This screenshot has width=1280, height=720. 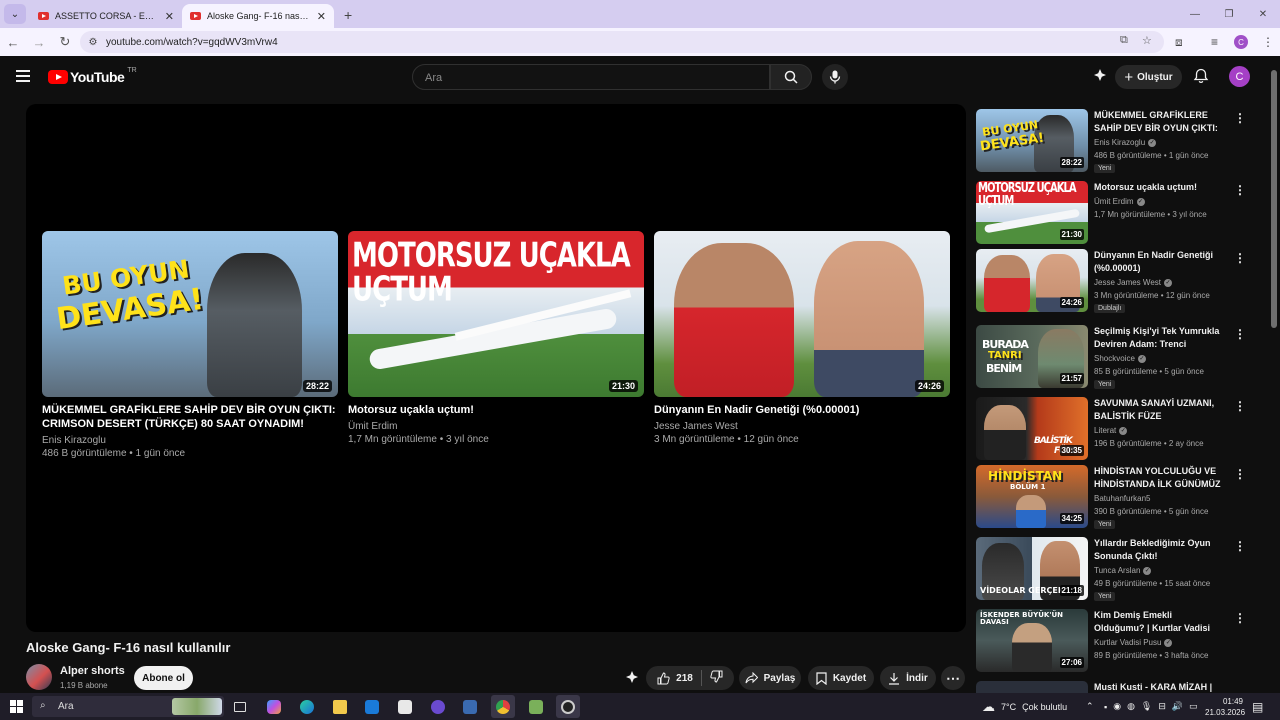 I want to click on site-info-icon: ⚙, so click(x=93, y=42).